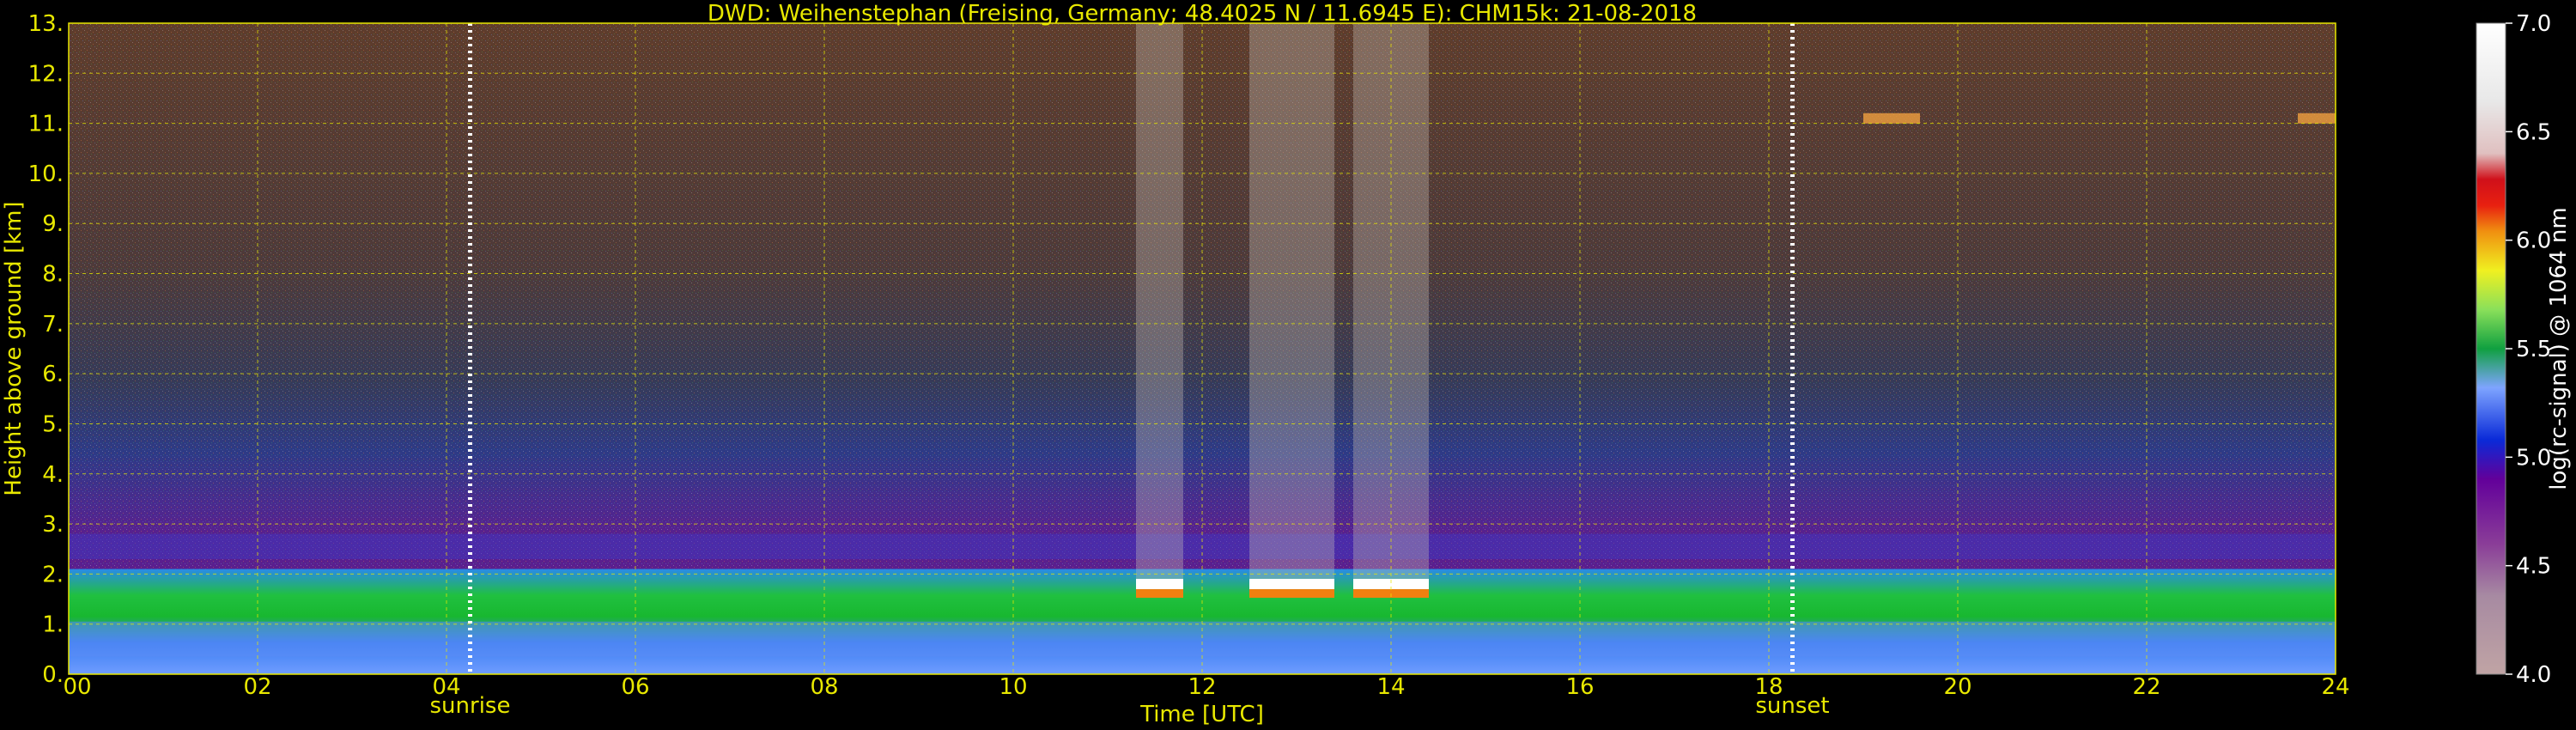 This screenshot has width=2576, height=730. I want to click on y-tick-label: 11., so click(46, 124).